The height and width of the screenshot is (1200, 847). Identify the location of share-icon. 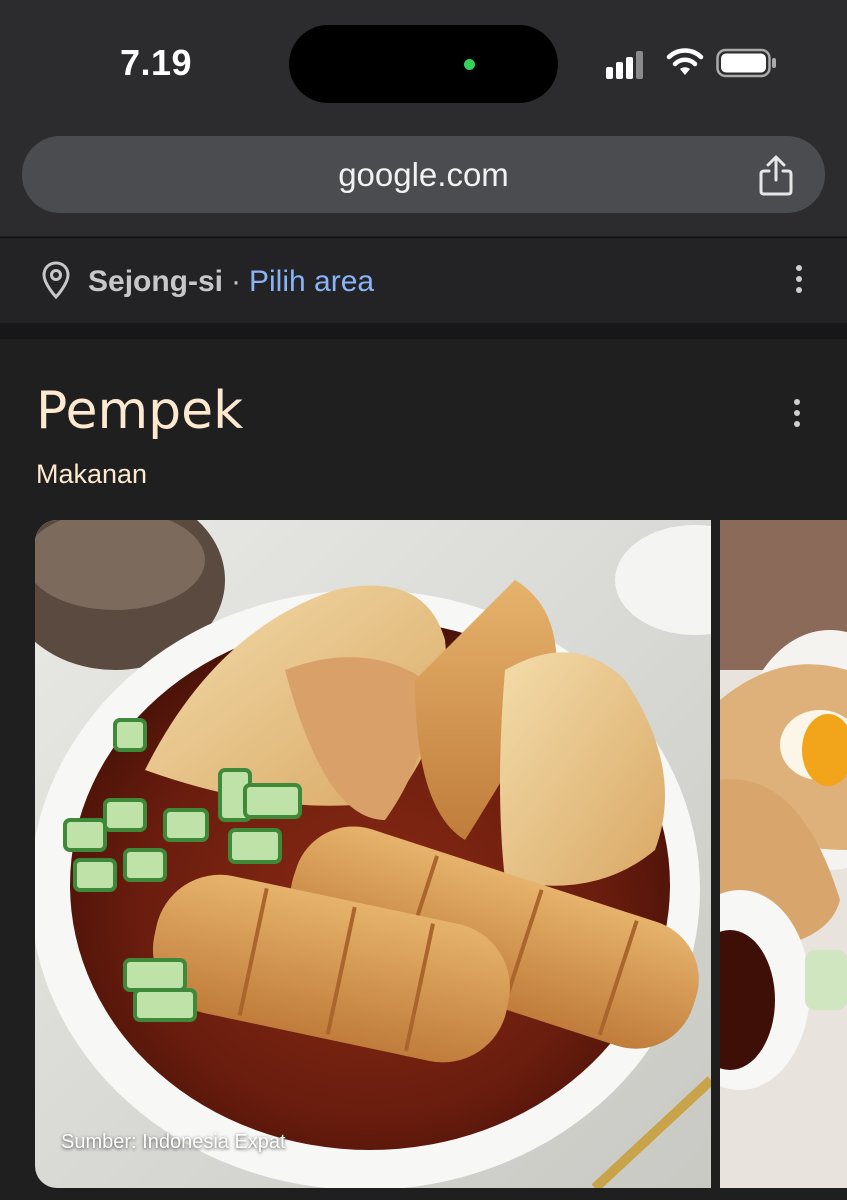
(776, 175).